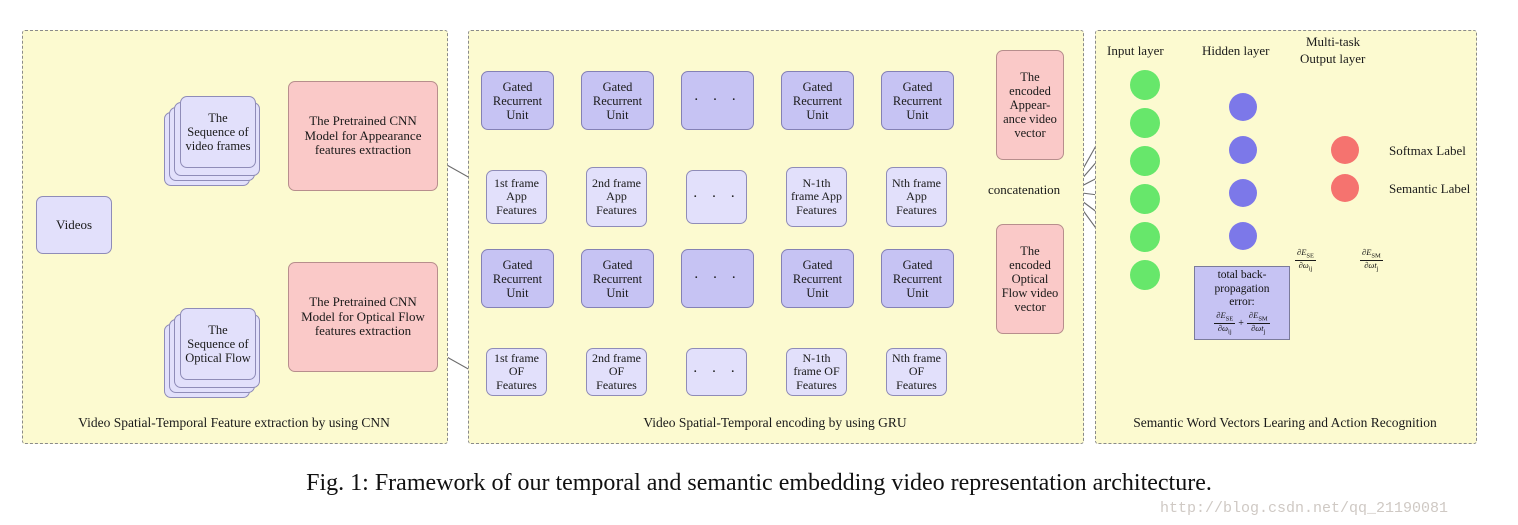  What do you see at coordinates (617, 278) in the screenshot?
I see `gru-unit-of-2: Gated Recurrent Unit` at bounding box center [617, 278].